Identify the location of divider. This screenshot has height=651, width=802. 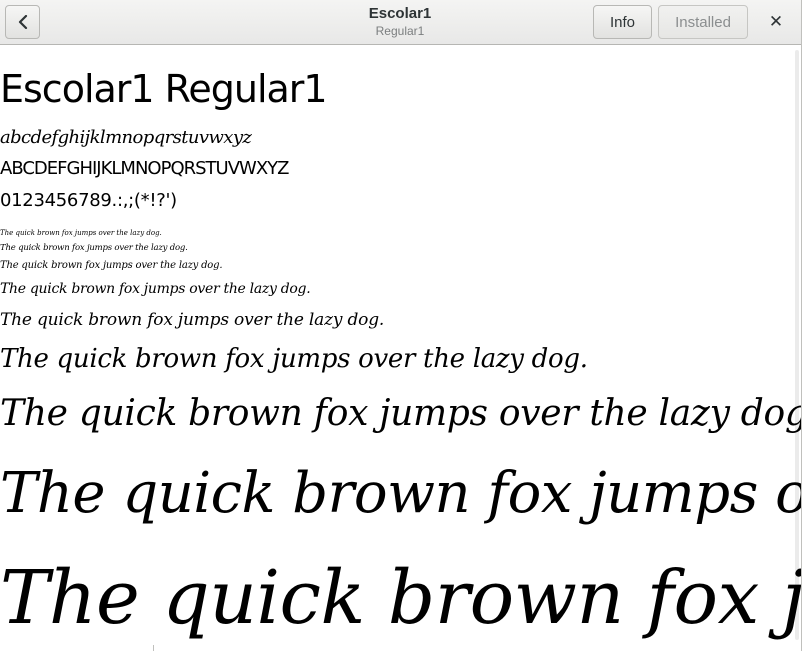
(153, 648).